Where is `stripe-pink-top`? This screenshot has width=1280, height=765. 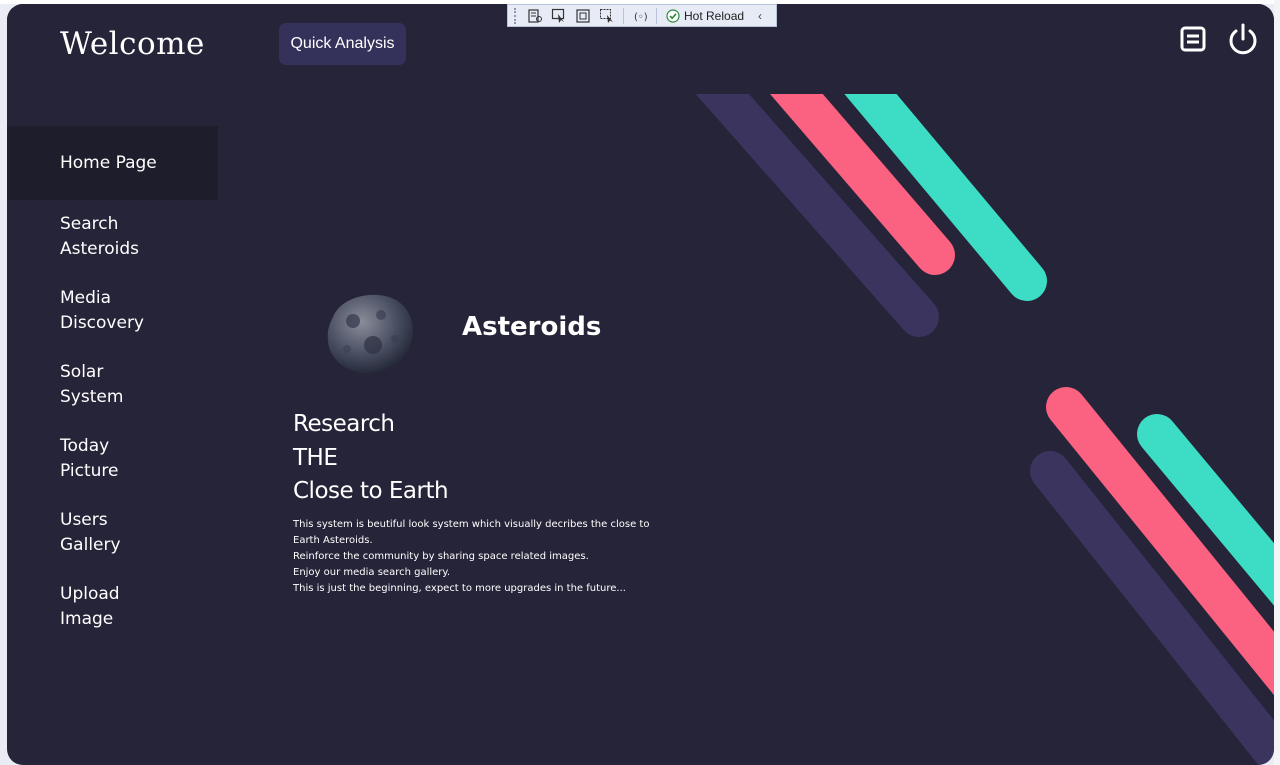 stripe-pink-top is located at coordinates (848, 154).